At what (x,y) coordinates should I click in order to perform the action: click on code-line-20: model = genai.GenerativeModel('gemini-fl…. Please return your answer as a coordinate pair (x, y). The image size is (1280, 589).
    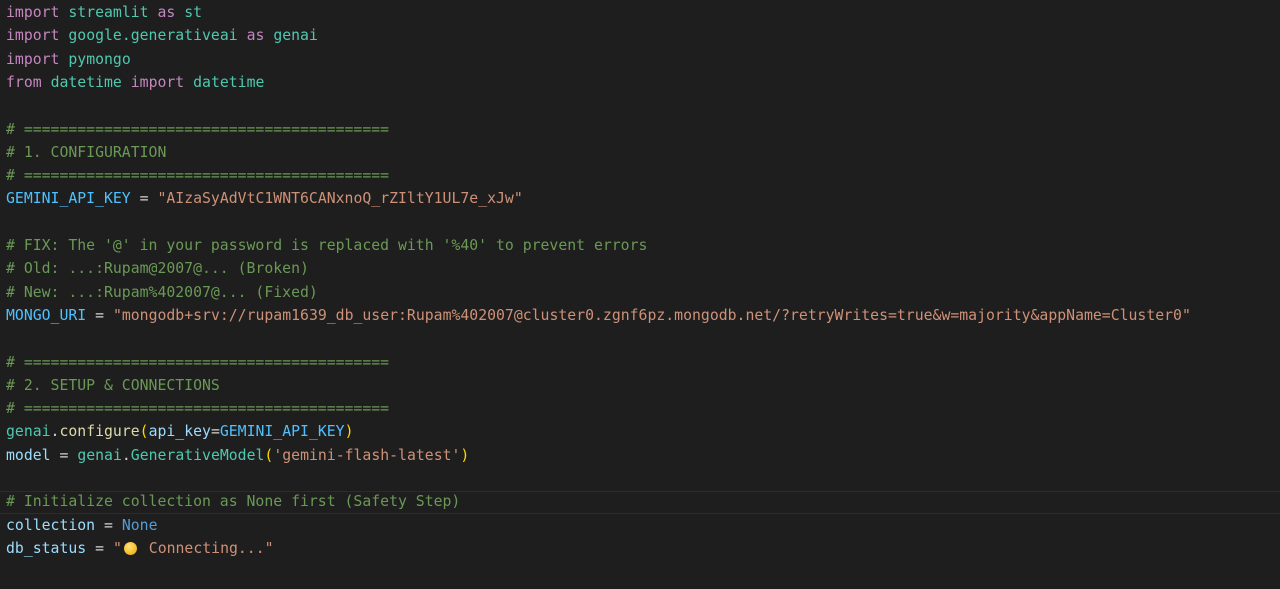
    Looking at the image, I should click on (237, 455).